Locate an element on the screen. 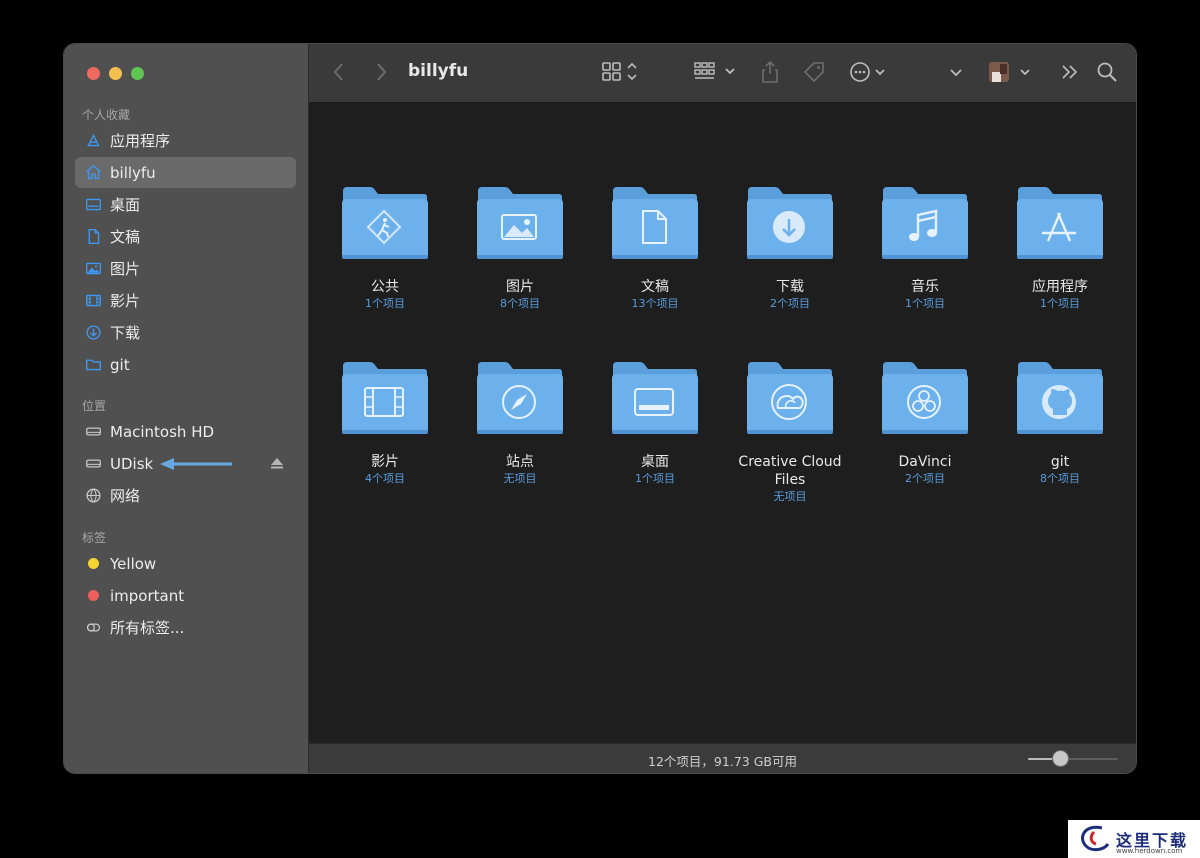 This screenshot has height=858, width=1200. tag-button is located at coordinates (814, 72).